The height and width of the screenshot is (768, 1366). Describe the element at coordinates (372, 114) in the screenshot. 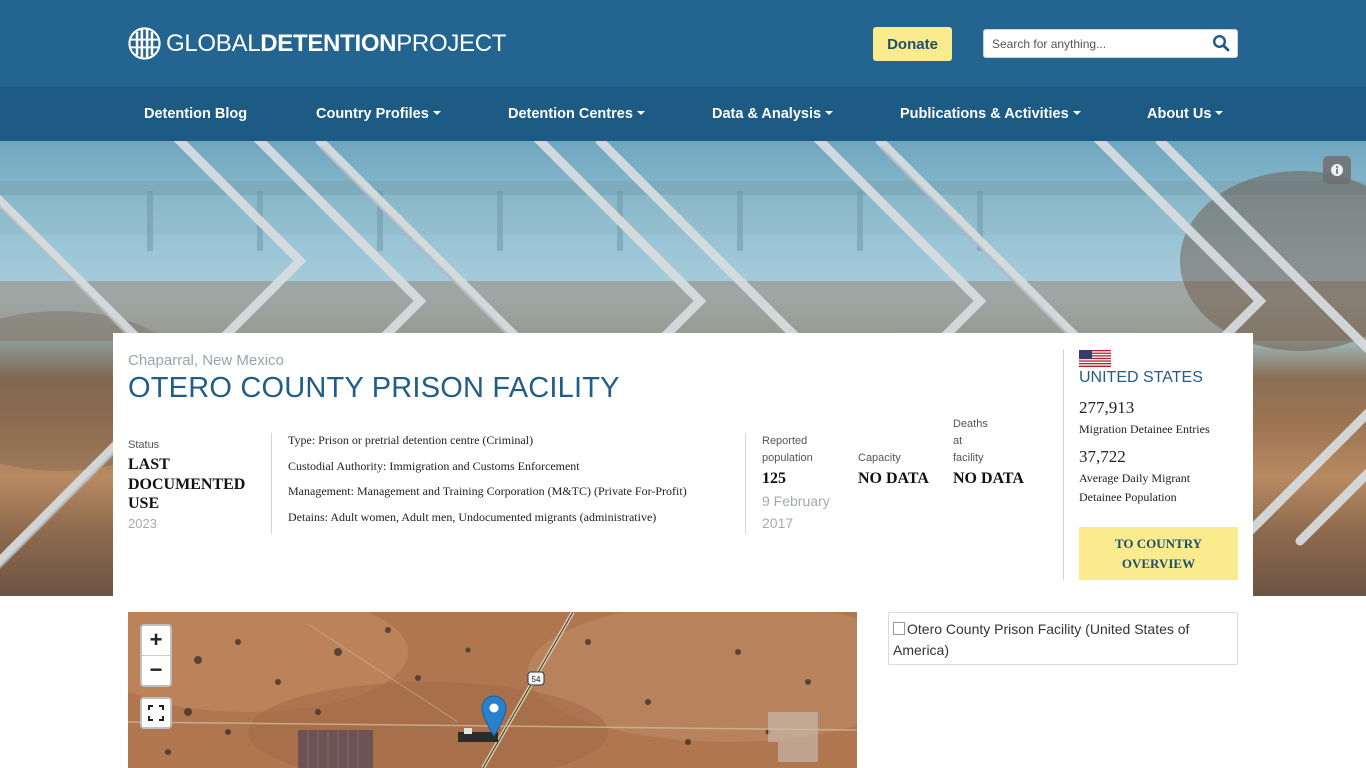

I see `nav-label: Country Profiles` at that location.